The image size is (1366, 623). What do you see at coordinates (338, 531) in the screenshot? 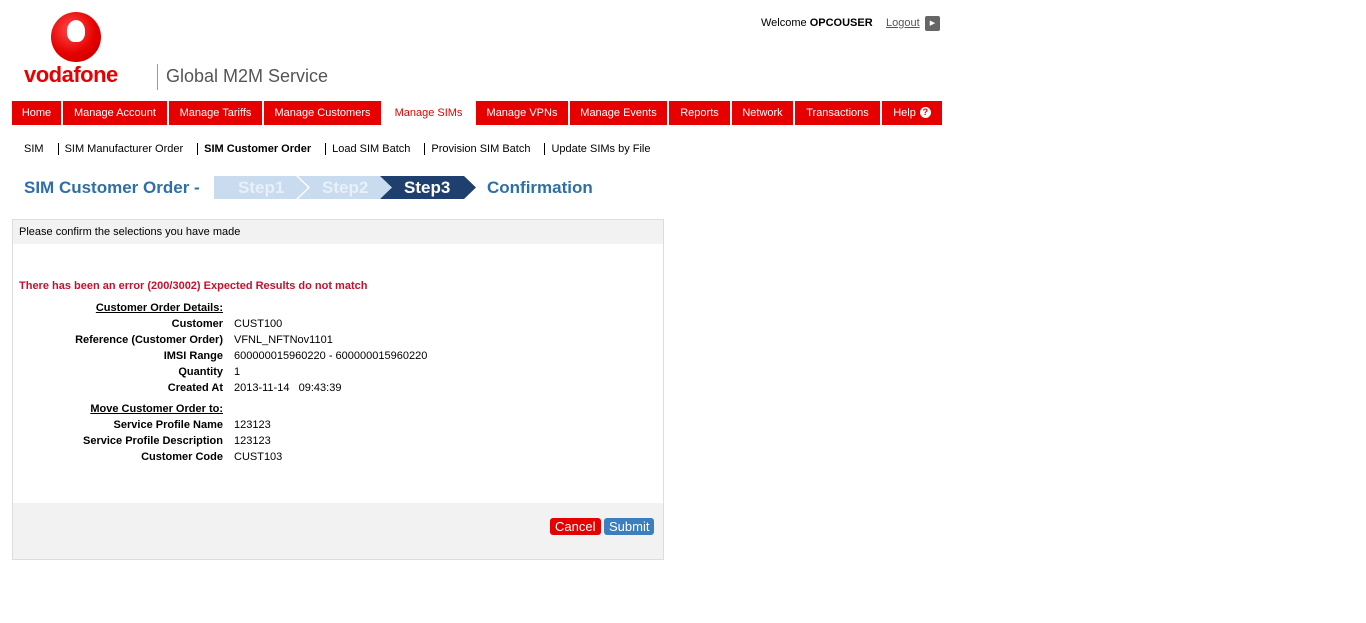
I see `panel-footer: Cancel Submit` at bounding box center [338, 531].